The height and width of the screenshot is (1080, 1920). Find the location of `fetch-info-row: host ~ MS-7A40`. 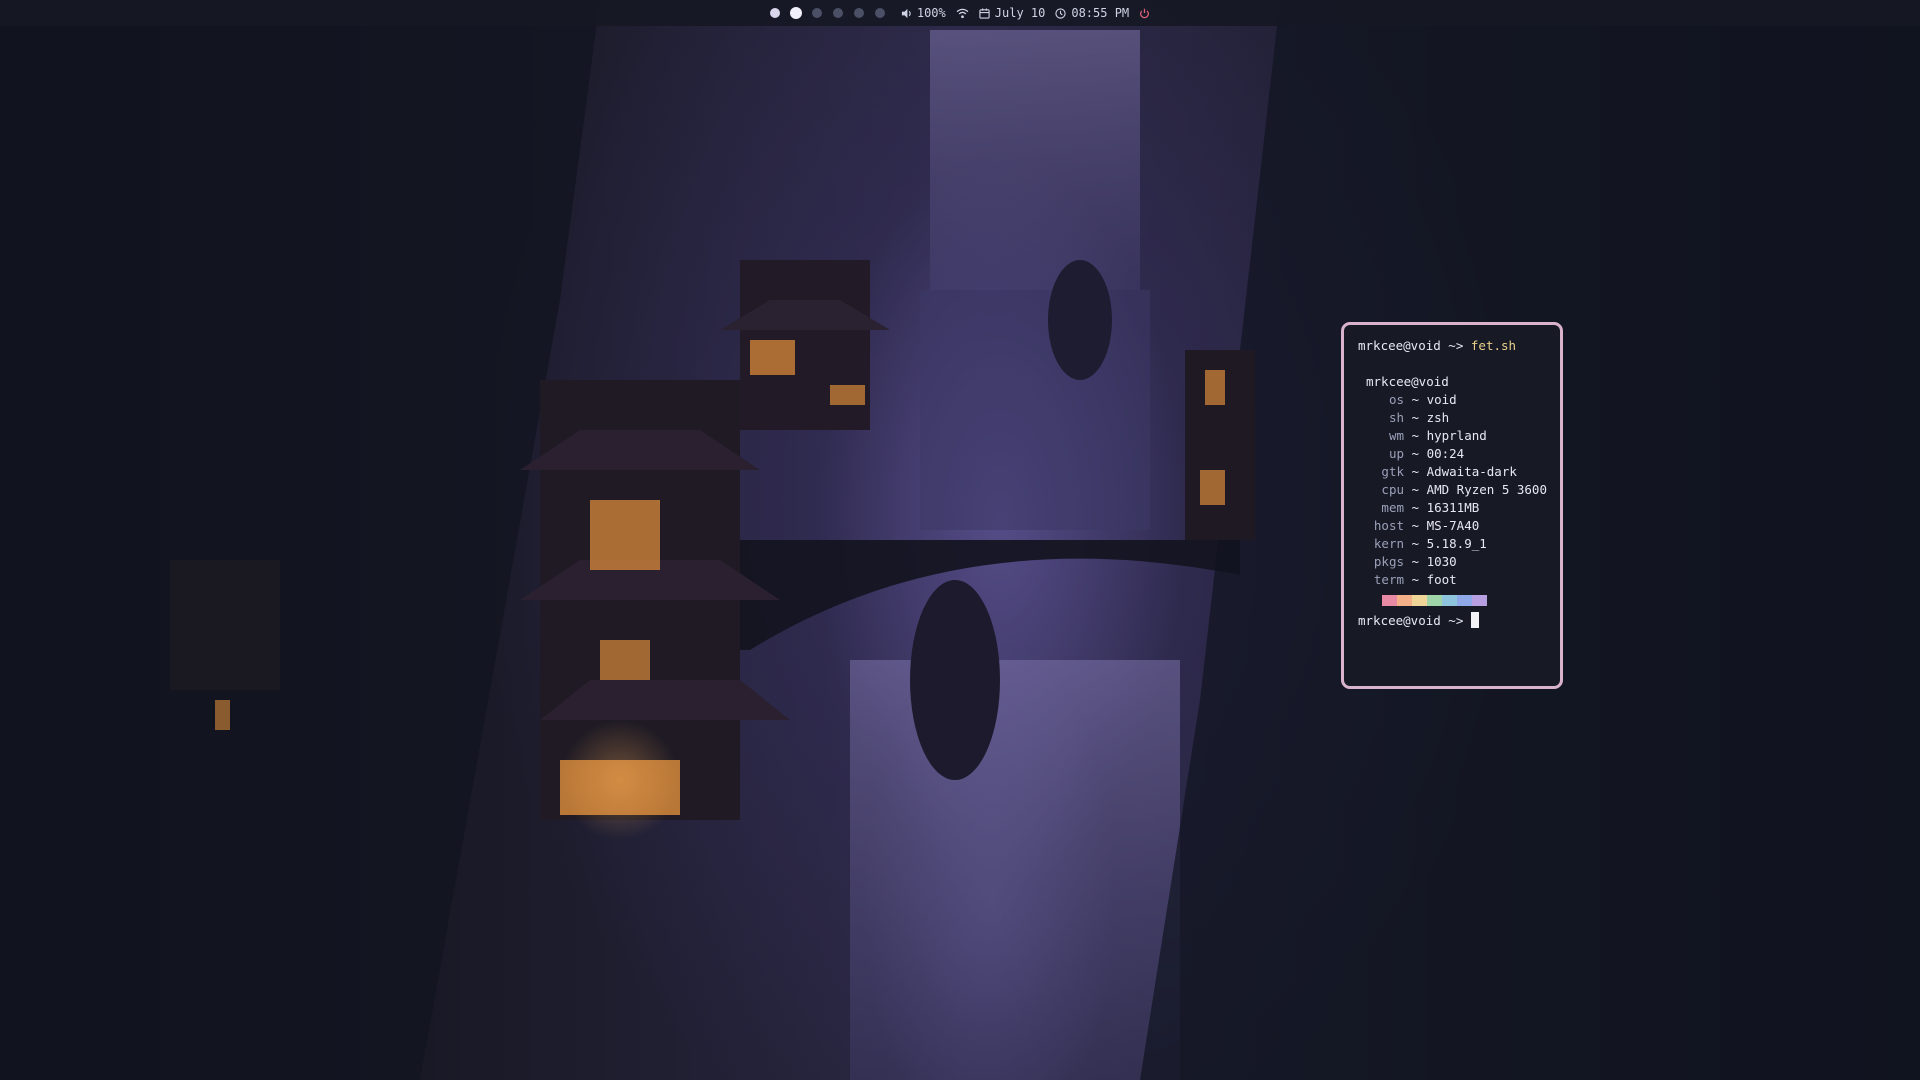

fetch-info-row: host ~ MS-7A40 is located at coordinates (1458, 526).